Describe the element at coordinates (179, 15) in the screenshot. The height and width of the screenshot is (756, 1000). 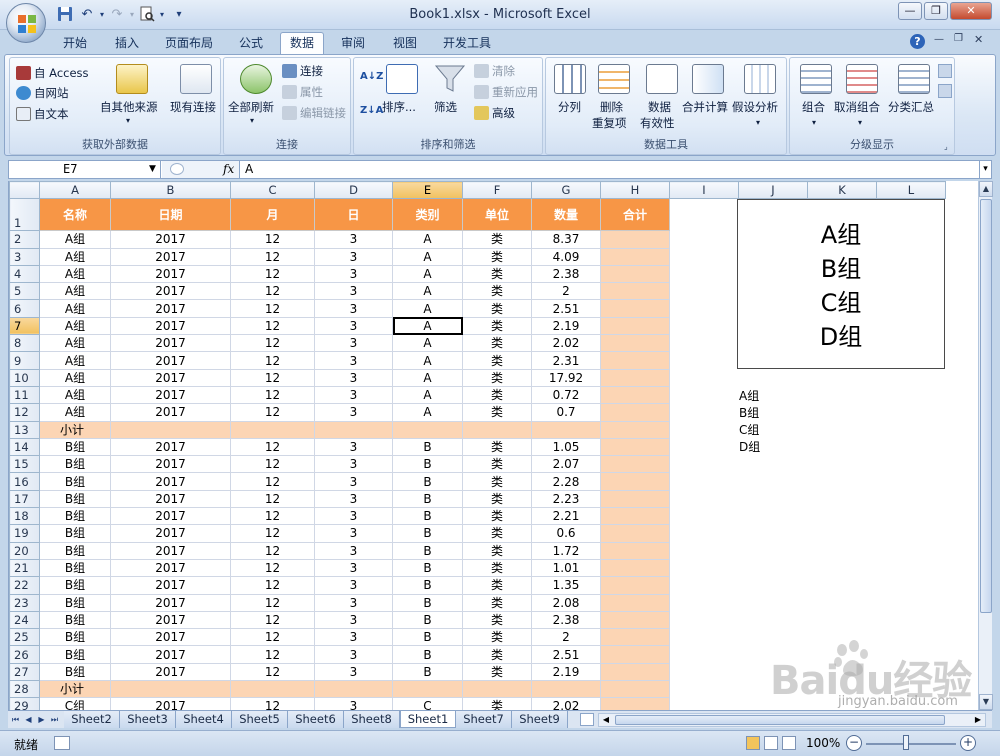
I see `qat-customize-icon: ▾` at that location.